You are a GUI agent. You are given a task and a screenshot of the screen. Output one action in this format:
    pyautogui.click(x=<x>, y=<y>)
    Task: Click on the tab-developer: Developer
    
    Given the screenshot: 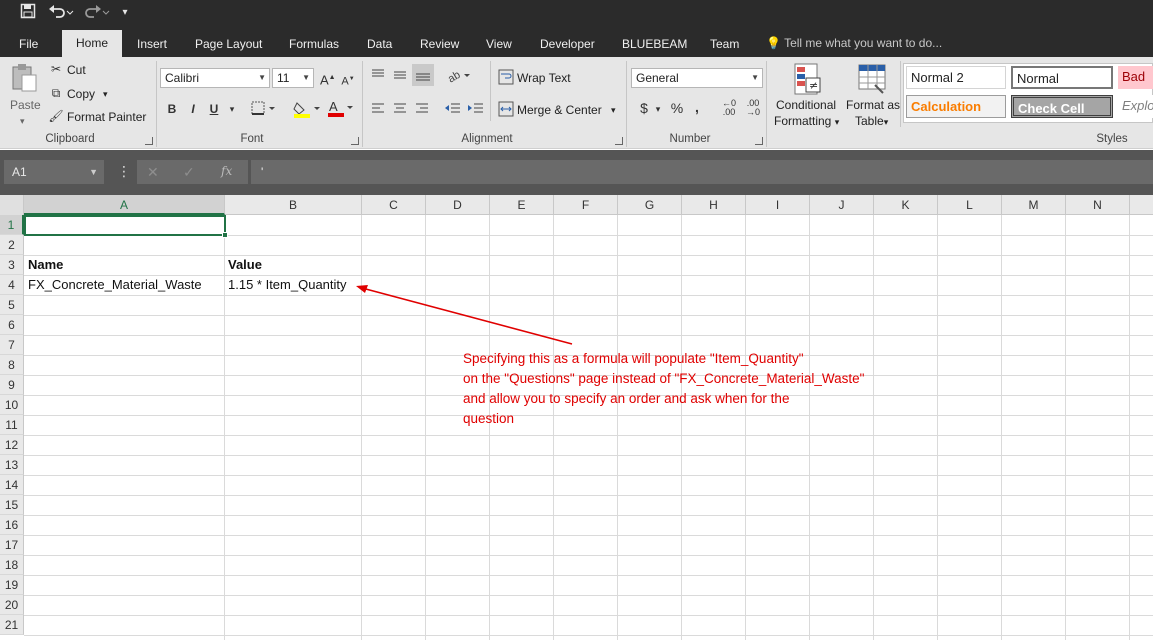 What is the action you would take?
    pyautogui.click(x=567, y=45)
    